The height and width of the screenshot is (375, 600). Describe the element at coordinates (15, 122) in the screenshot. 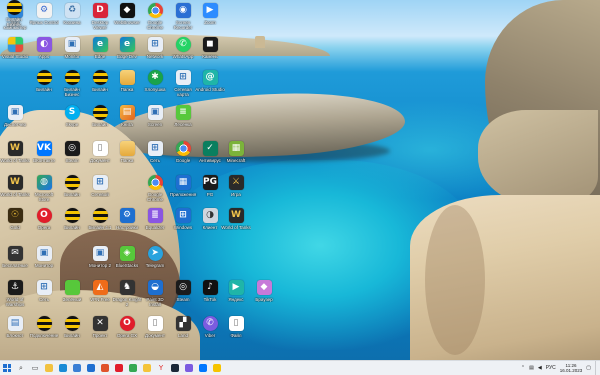

I see `desktop-shortcut: ▣ Диспетчер` at that location.